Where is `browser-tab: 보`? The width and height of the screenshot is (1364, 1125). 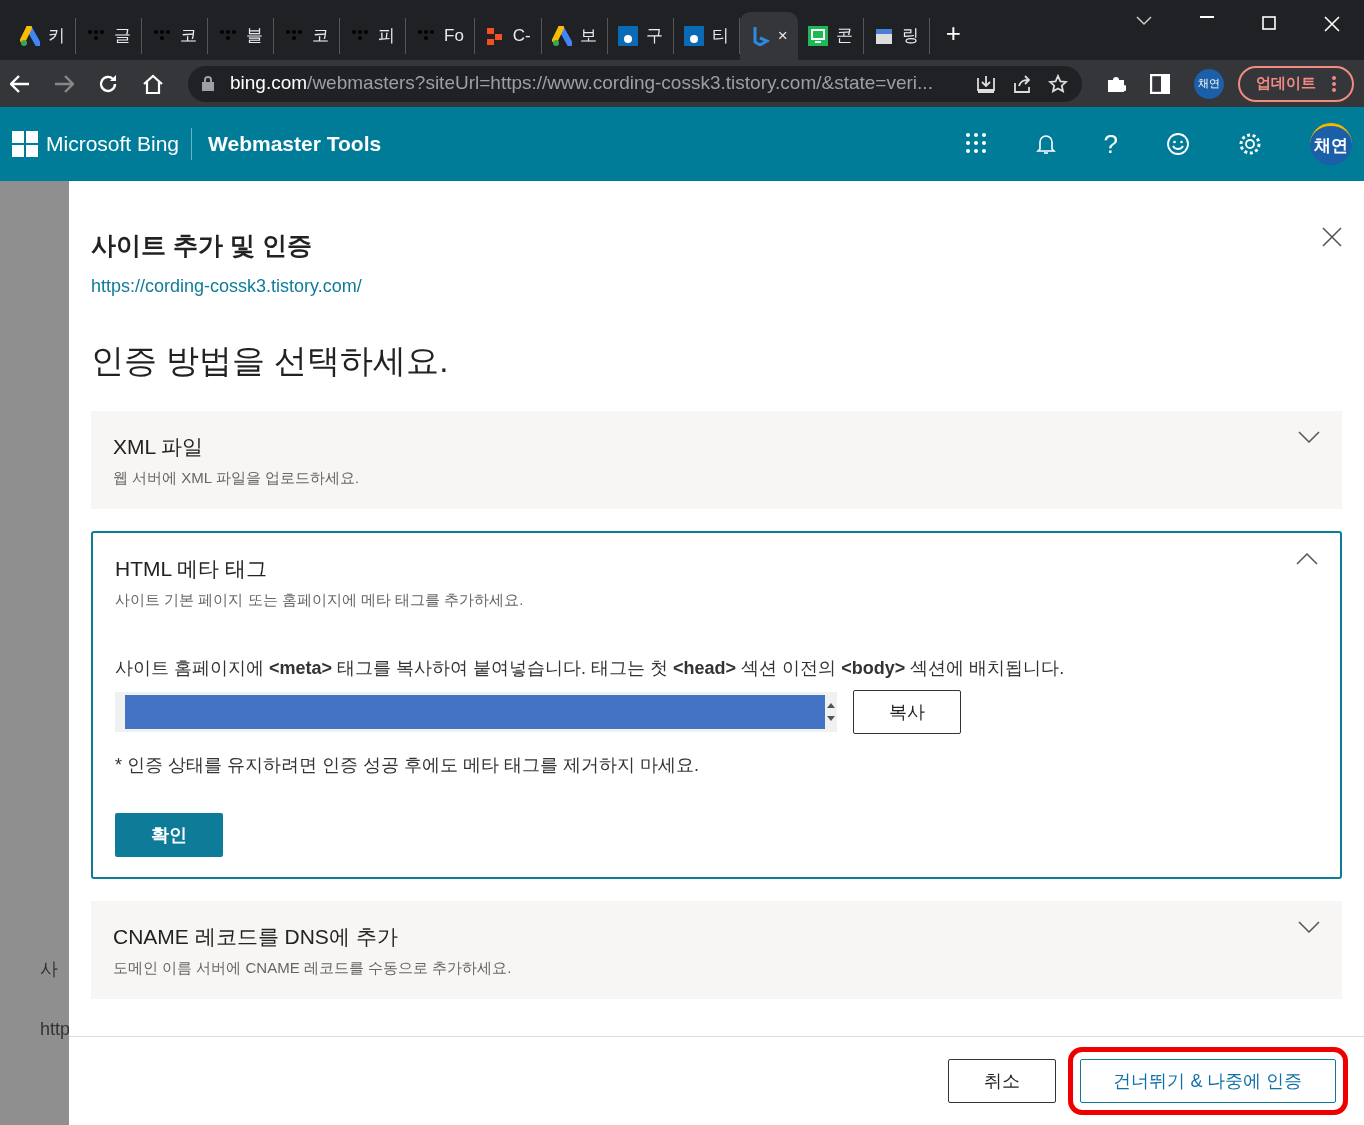 browser-tab: 보 is located at coordinates (574, 36).